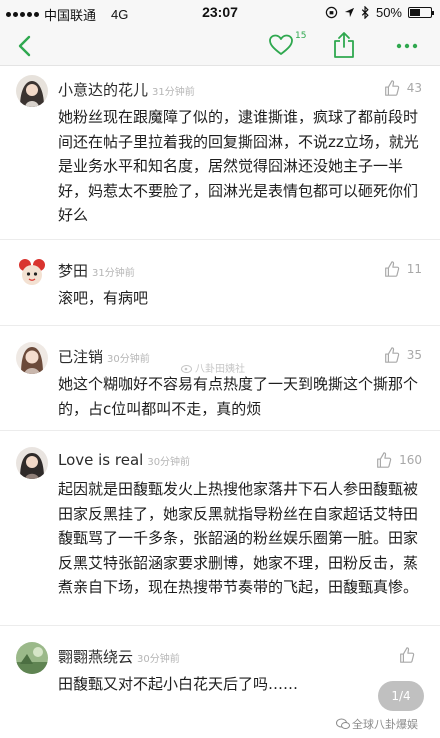 The width and height of the screenshot is (440, 738). I want to click on like-count: 11, so click(414, 269).